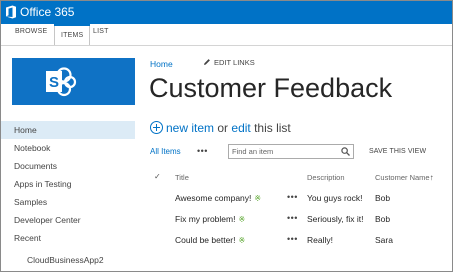 The width and height of the screenshot is (453, 272). What do you see at coordinates (223, 128) in the screenshot?
I see `or-text: or` at bounding box center [223, 128].